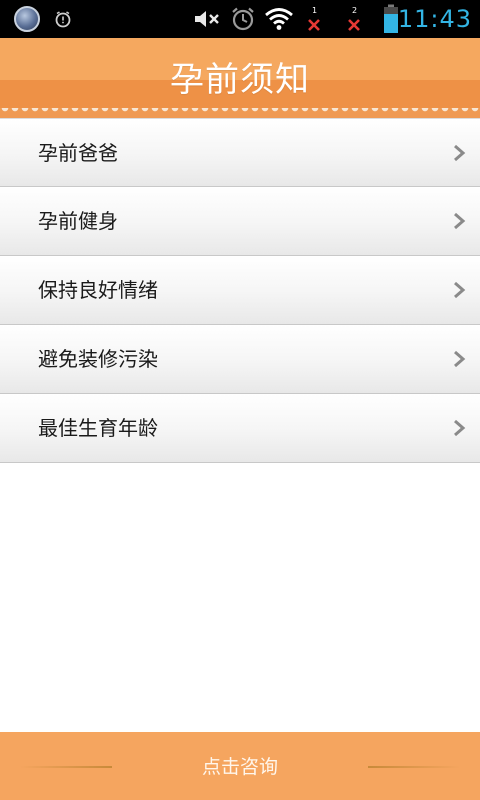 This screenshot has height=800, width=480. What do you see at coordinates (434, 19) in the screenshot?
I see `status-time: 11:43` at bounding box center [434, 19].